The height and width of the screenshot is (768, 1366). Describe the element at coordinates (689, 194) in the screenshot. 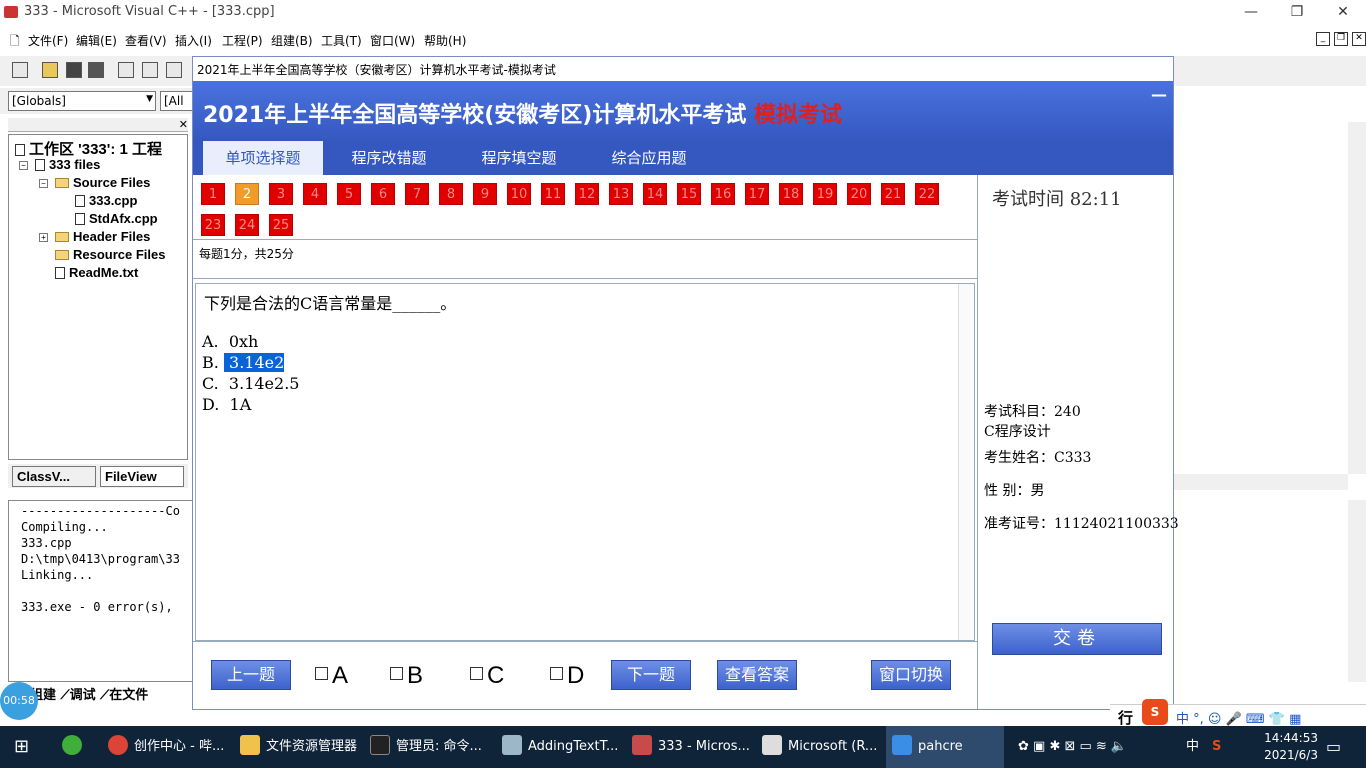

I see `question-number-button: 15` at that location.